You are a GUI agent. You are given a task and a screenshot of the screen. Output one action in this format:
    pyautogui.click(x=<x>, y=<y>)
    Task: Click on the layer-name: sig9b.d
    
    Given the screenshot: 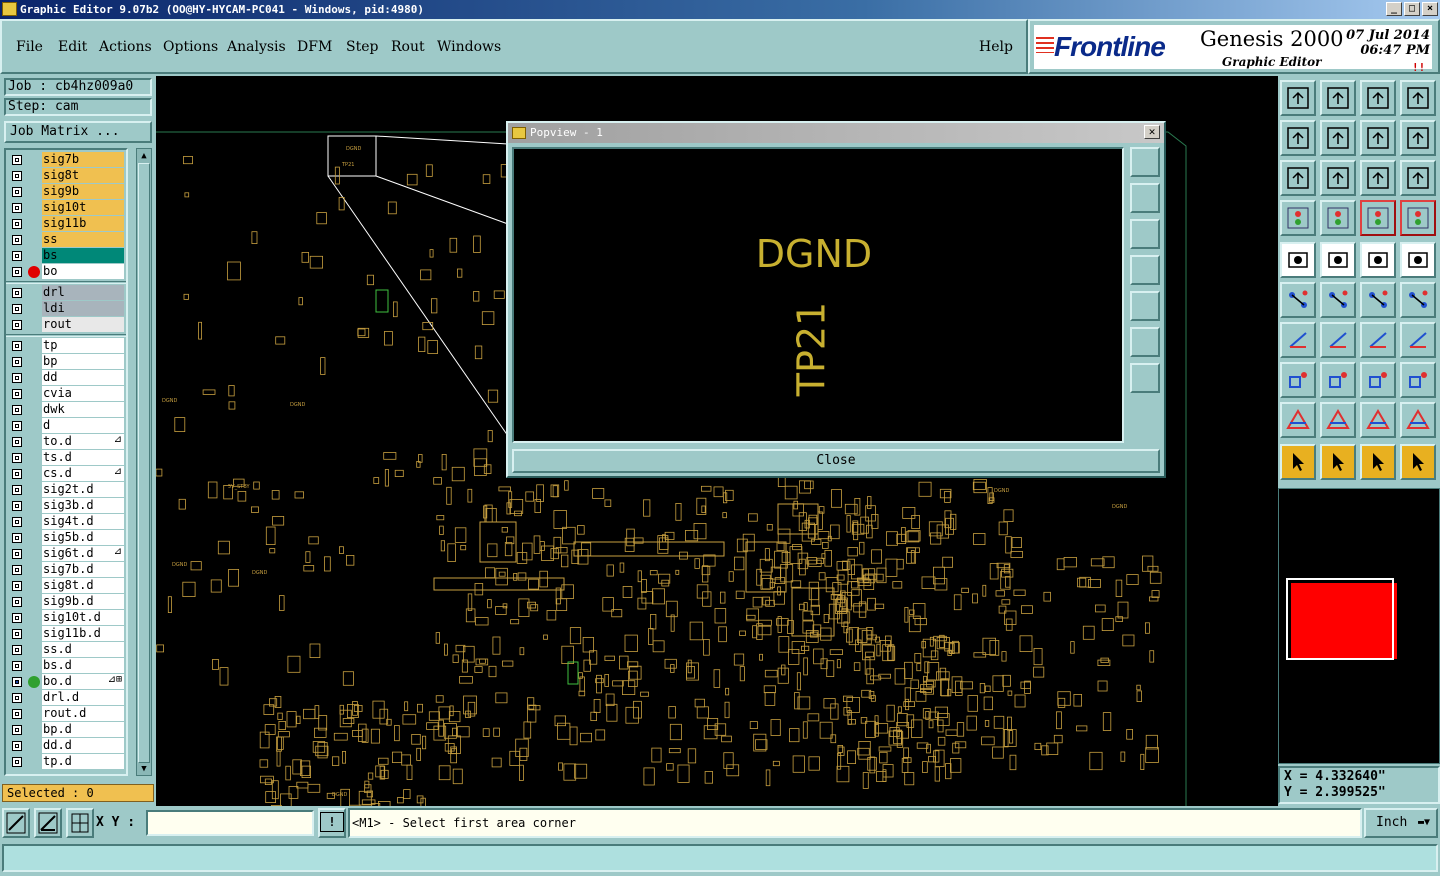 What is the action you would take?
    pyautogui.click(x=83, y=601)
    